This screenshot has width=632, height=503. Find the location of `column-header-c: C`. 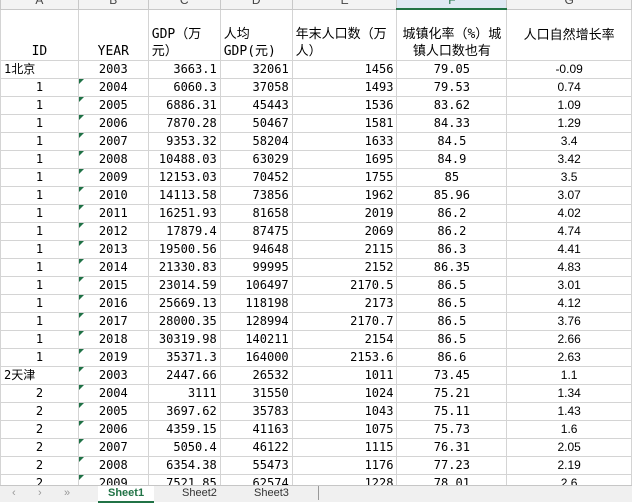

column-header-c: C is located at coordinates (184, 5).